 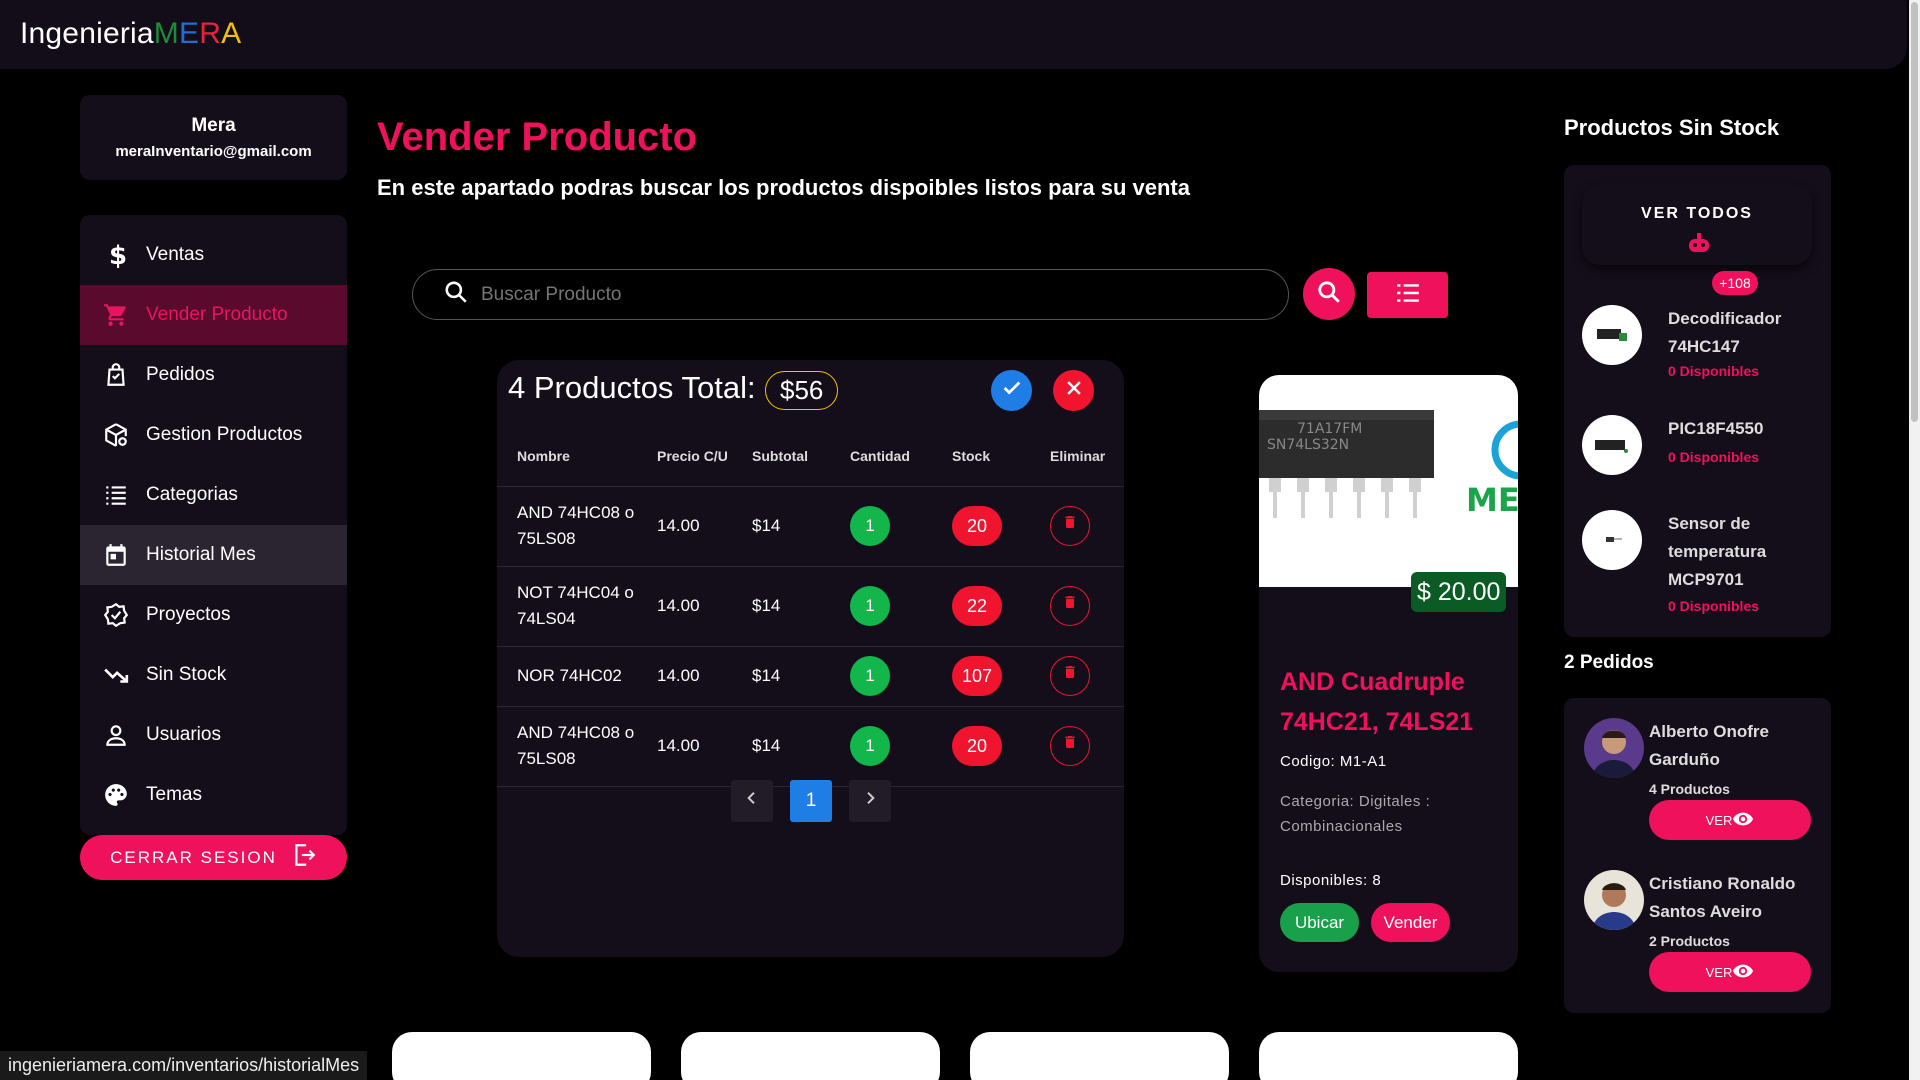 I want to click on sidebar-item-gestion-productos: Gestion Productos, so click(x=213, y=435).